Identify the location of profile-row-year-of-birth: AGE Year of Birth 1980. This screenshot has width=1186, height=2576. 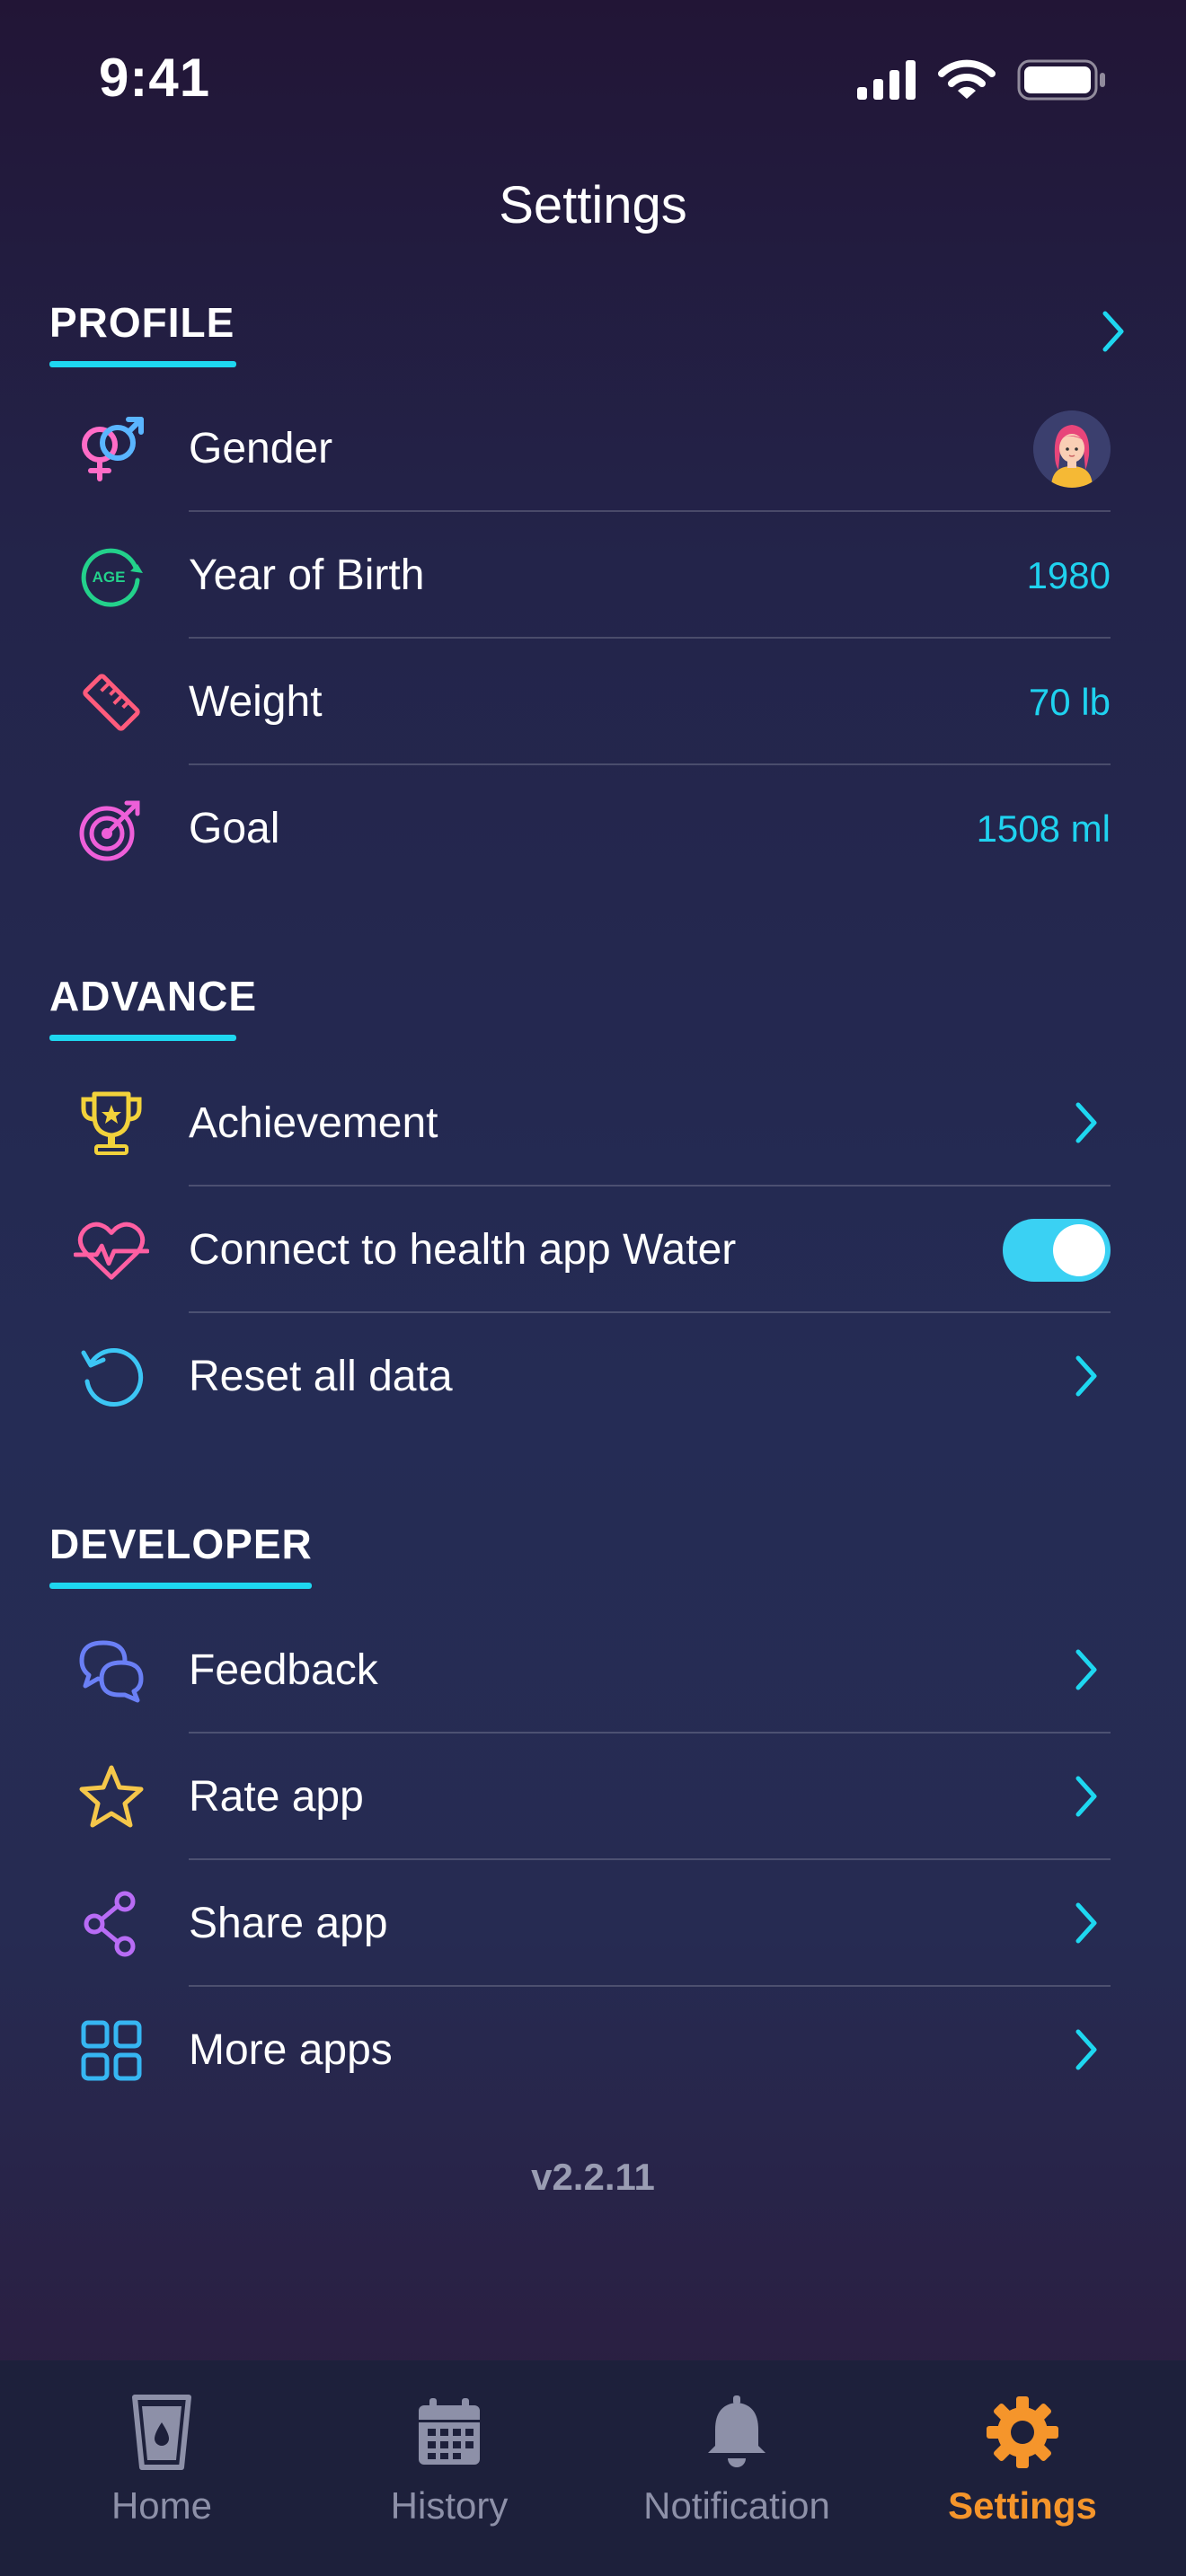
(593, 575).